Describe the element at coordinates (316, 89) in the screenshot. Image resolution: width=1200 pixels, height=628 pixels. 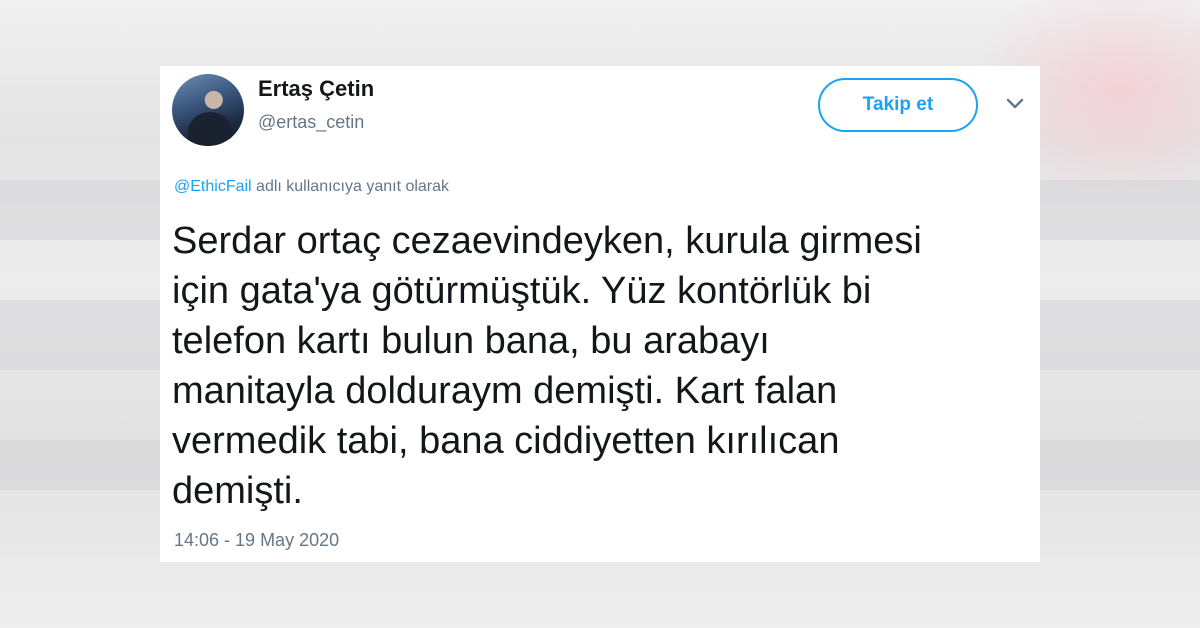
I see `author-display-name: Ertaş Çetin` at that location.